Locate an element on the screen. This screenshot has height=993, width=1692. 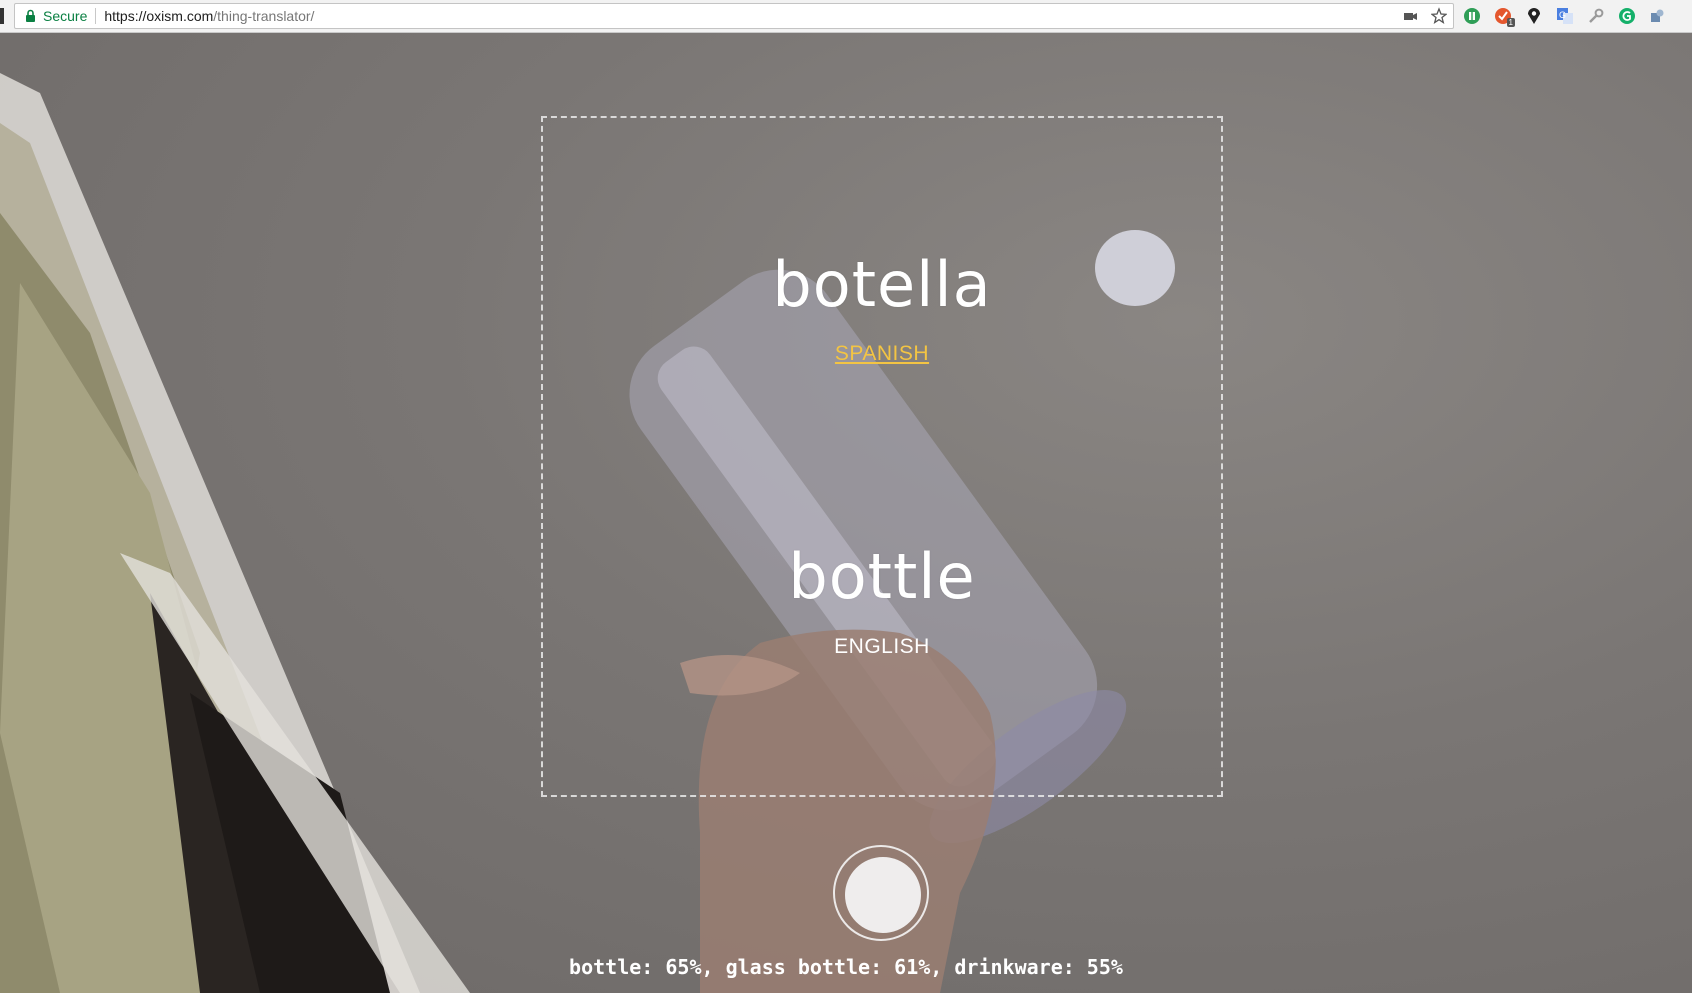
address-divider is located at coordinates (96, 16).